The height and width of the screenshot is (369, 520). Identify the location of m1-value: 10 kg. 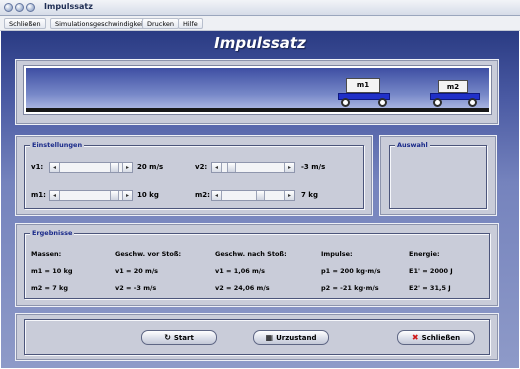
(148, 195).